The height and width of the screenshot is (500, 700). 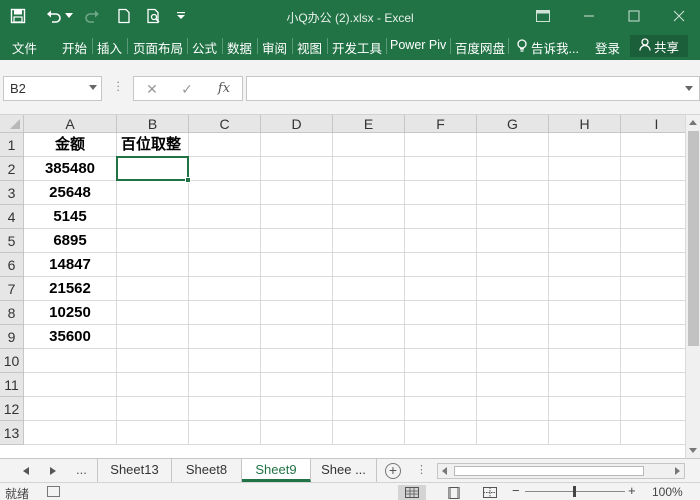 What do you see at coordinates (225, 409) in the screenshot?
I see `cell-c12` at bounding box center [225, 409].